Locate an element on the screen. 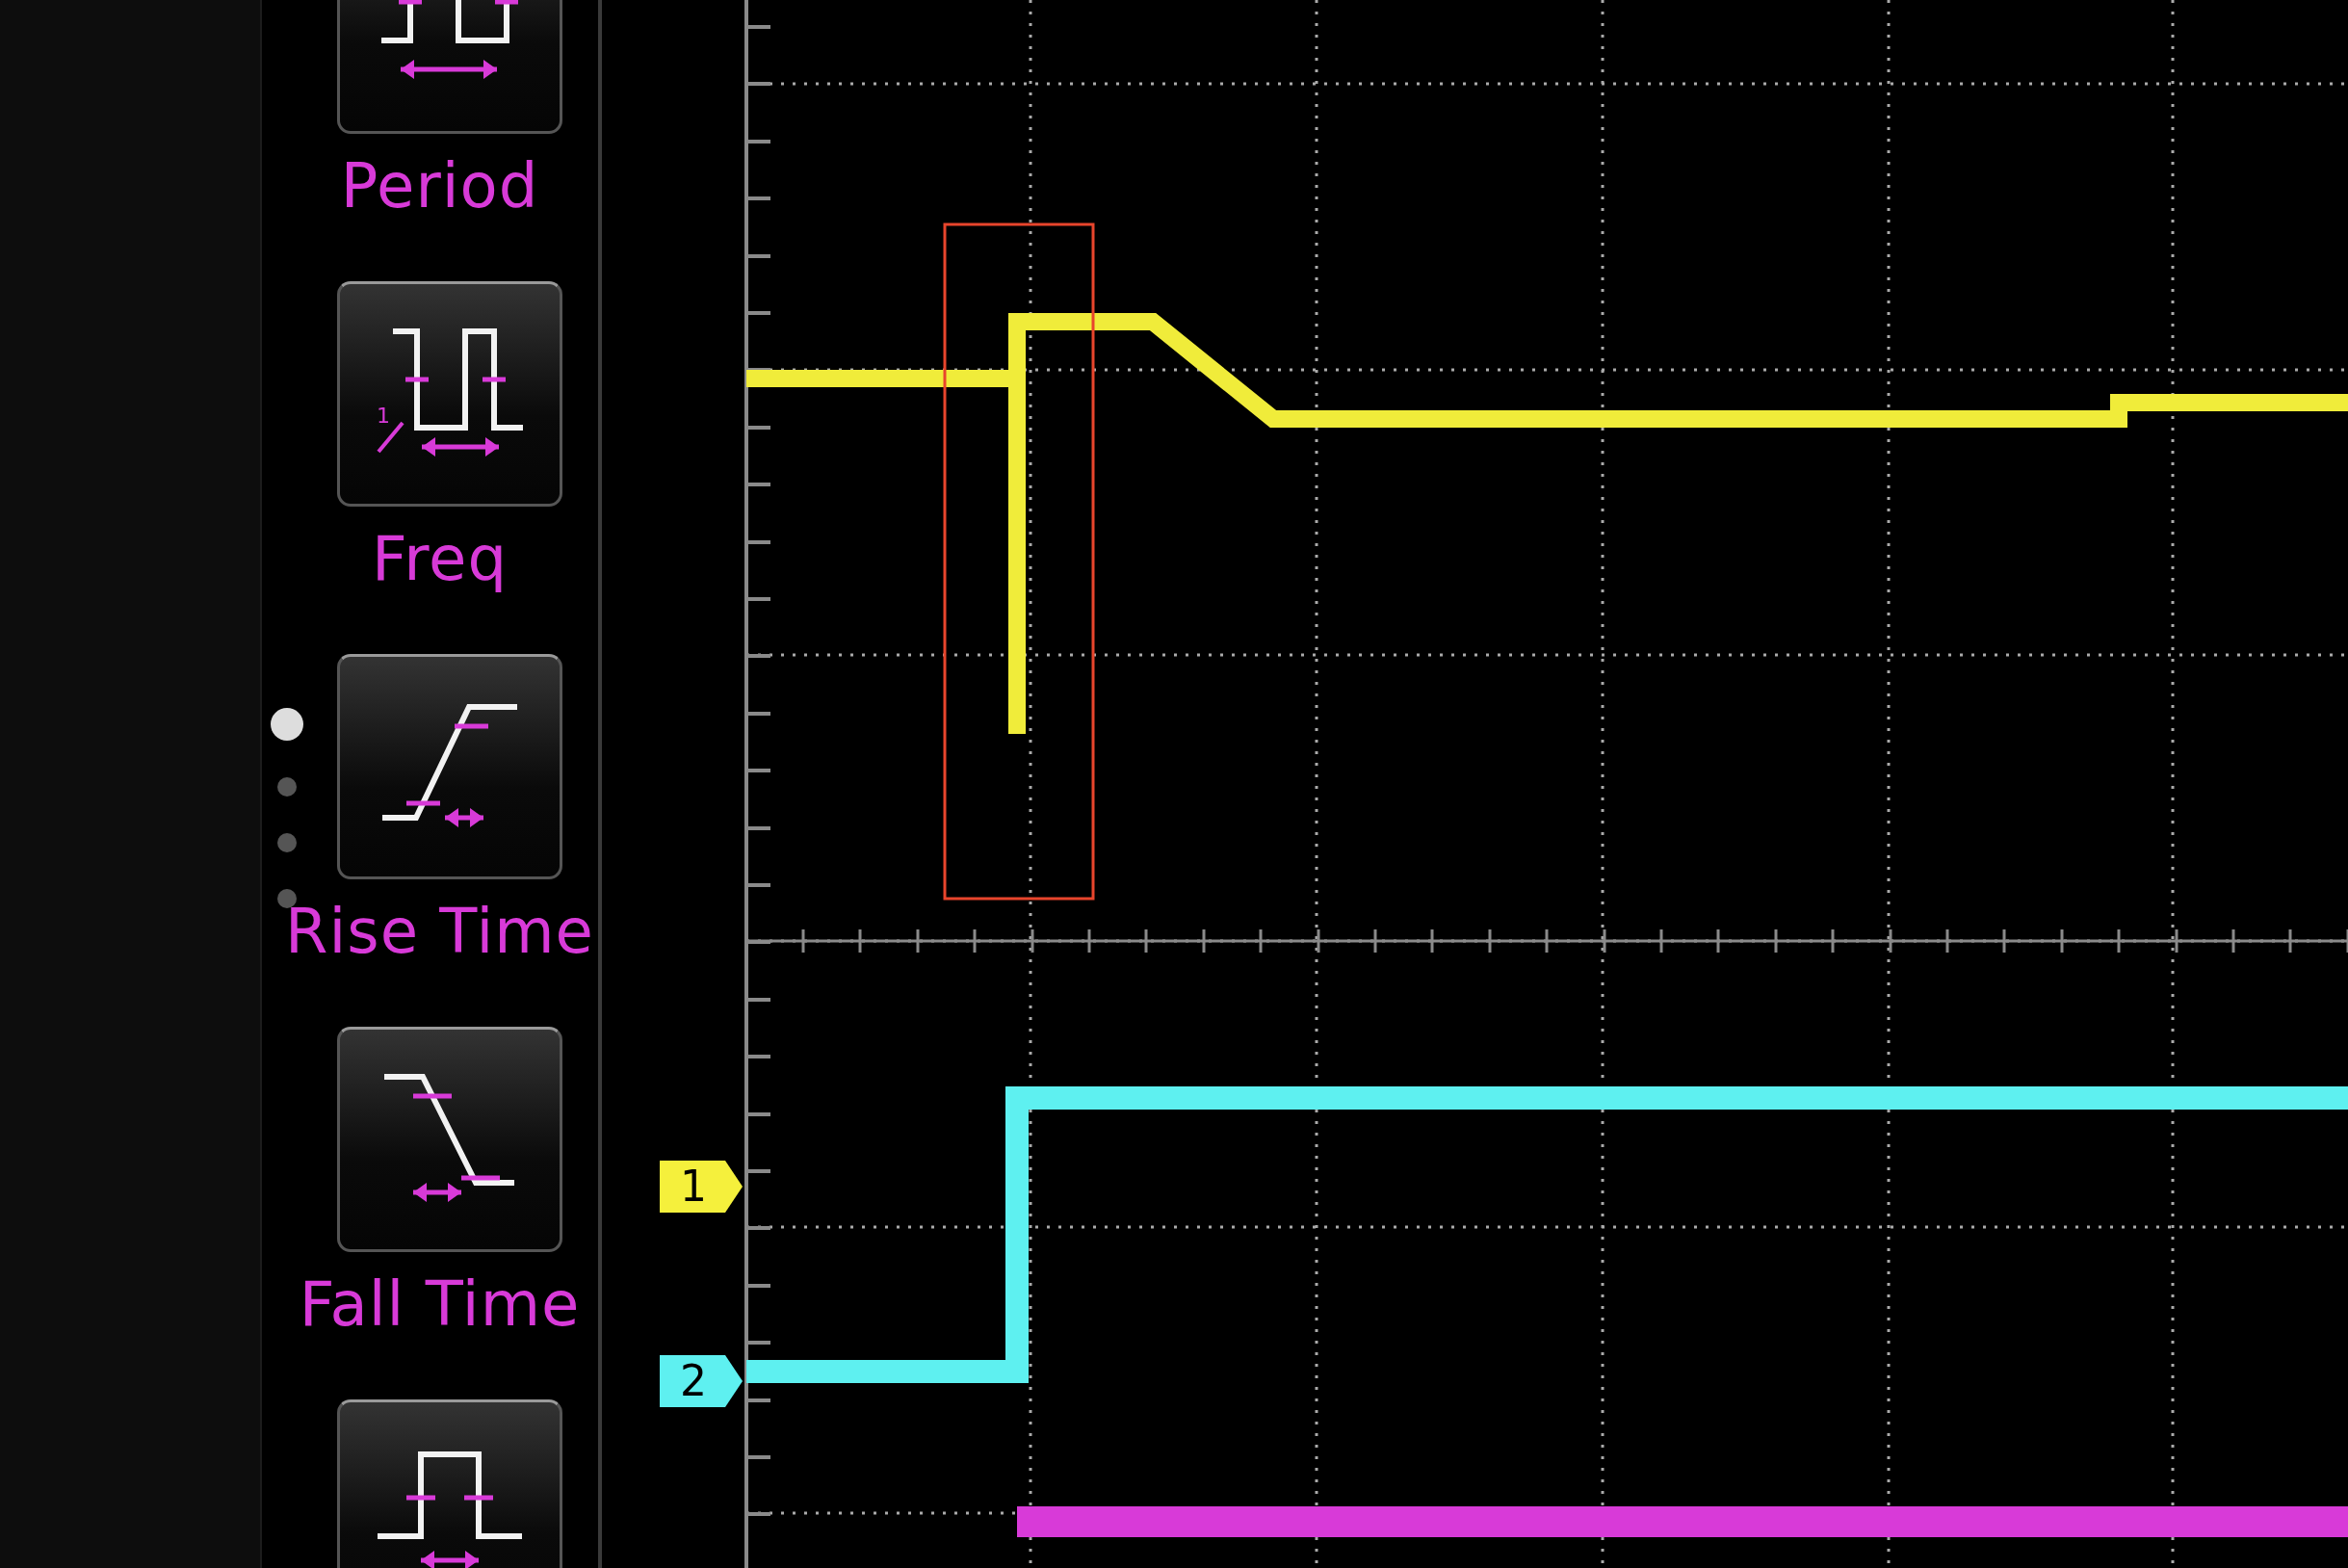 The width and height of the screenshot is (2348, 1568). channel-marker: 1 is located at coordinates (701, 1187).